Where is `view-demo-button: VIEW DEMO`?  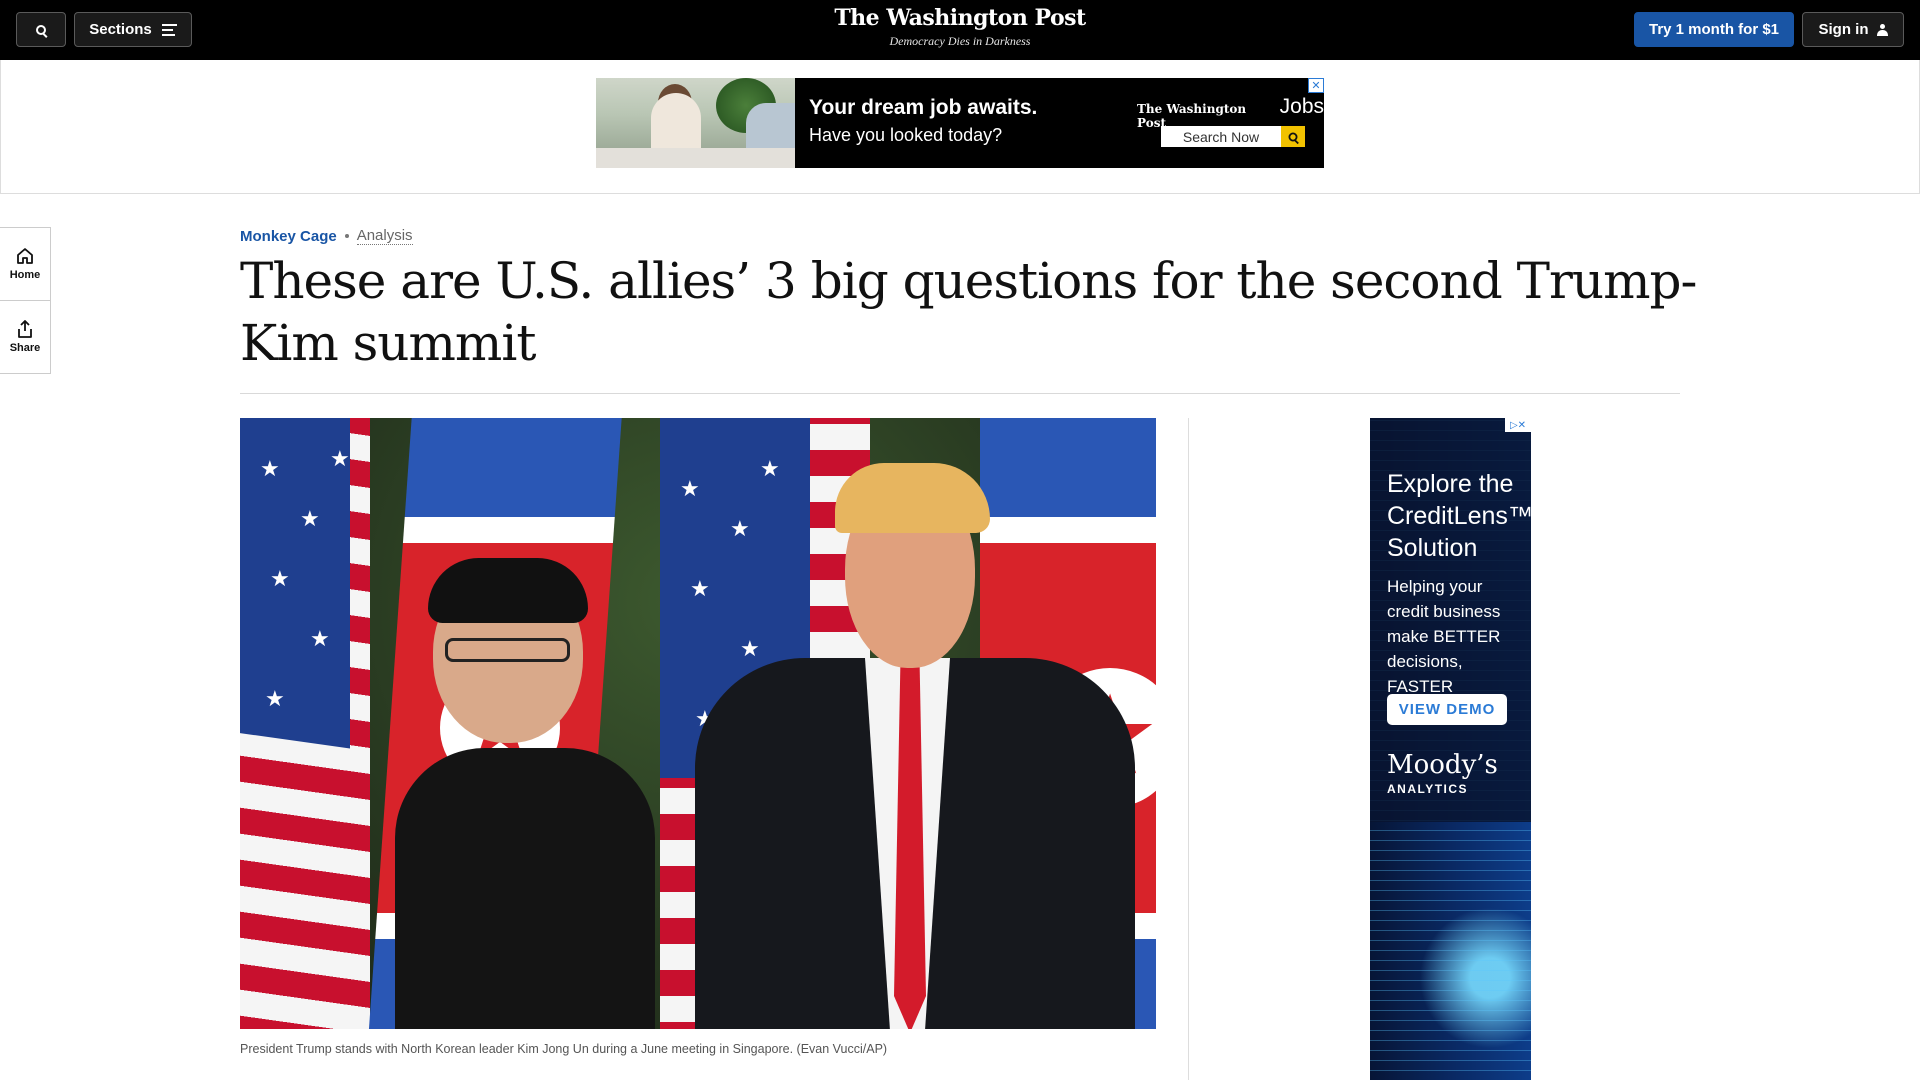 view-demo-button: VIEW DEMO is located at coordinates (1447, 709).